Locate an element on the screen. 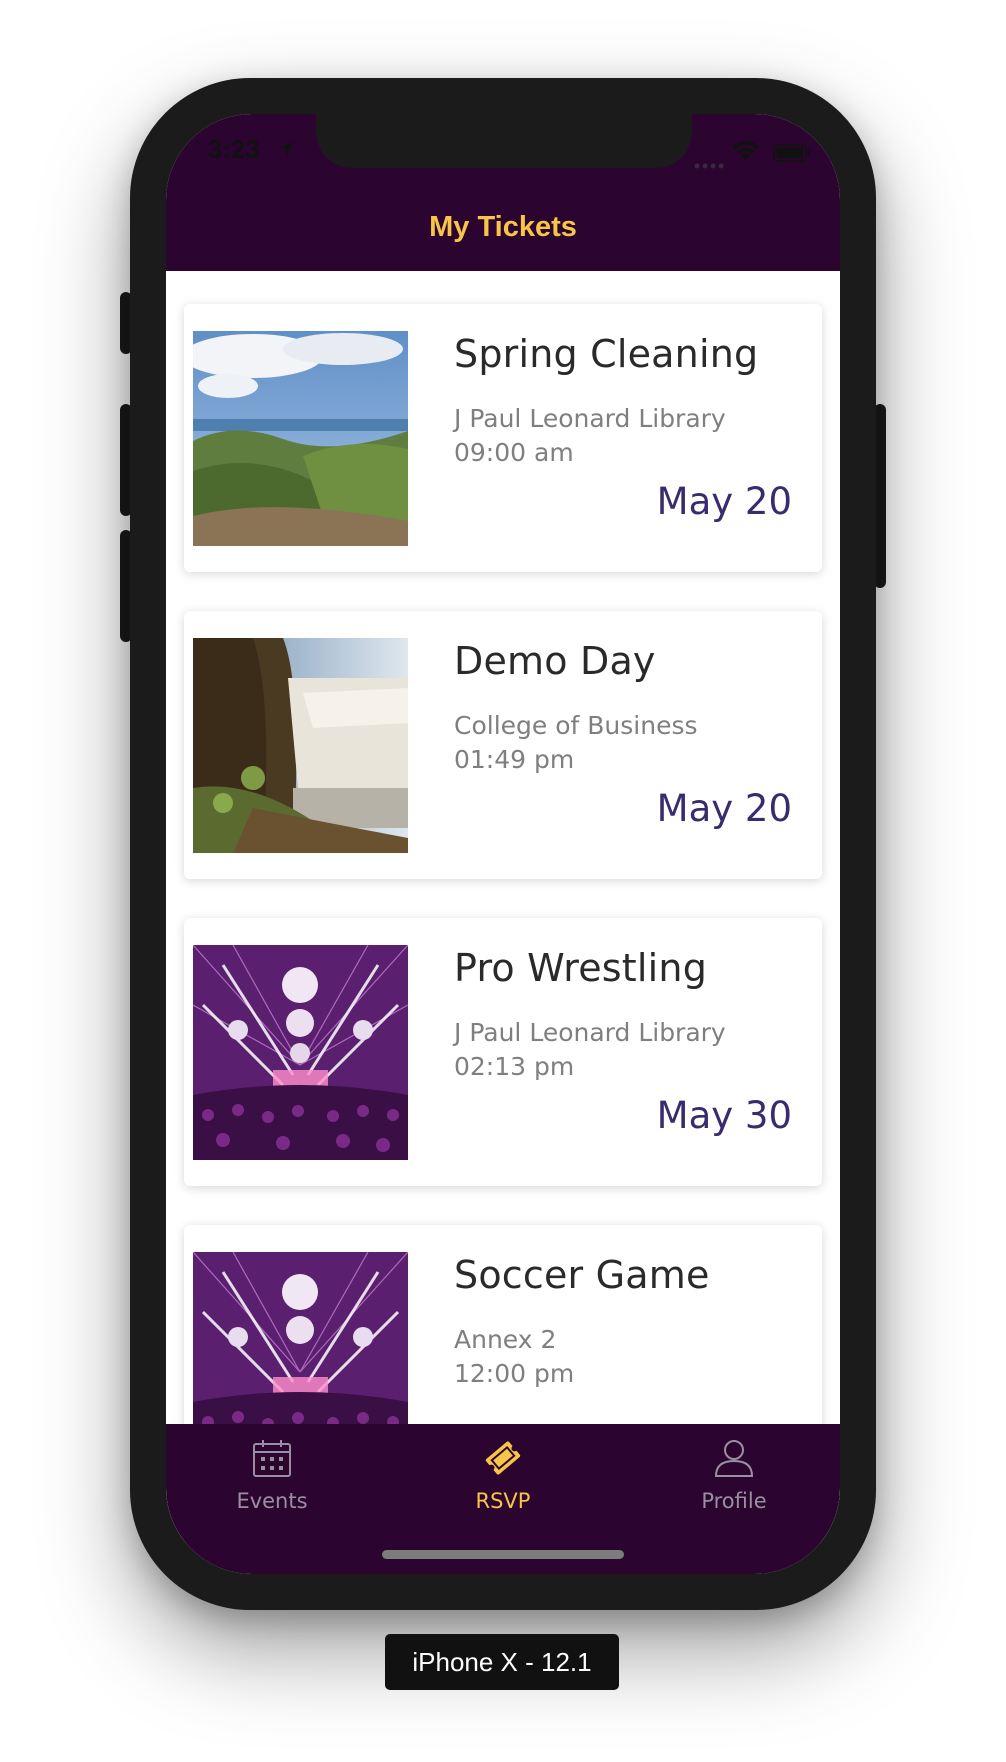  event-venue: College of Business is located at coordinates (576, 725).